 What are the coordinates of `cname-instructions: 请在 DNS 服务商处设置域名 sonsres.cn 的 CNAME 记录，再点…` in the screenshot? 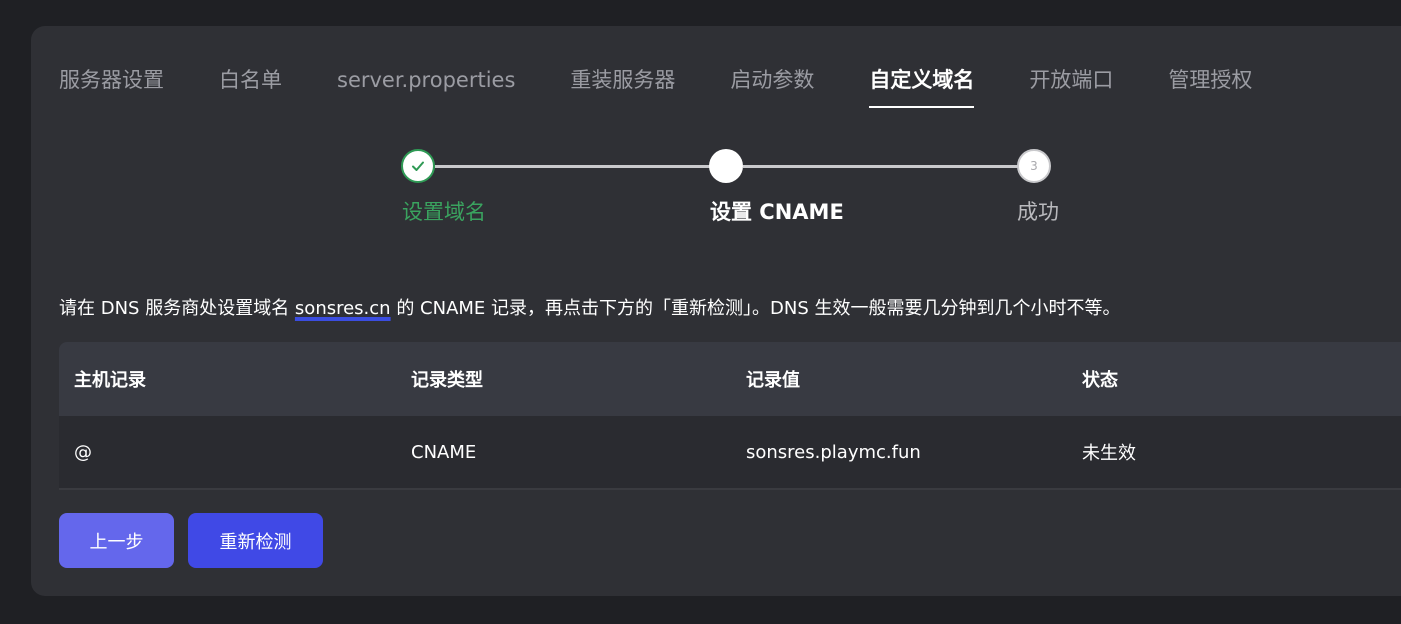 It's located at (589, 307).